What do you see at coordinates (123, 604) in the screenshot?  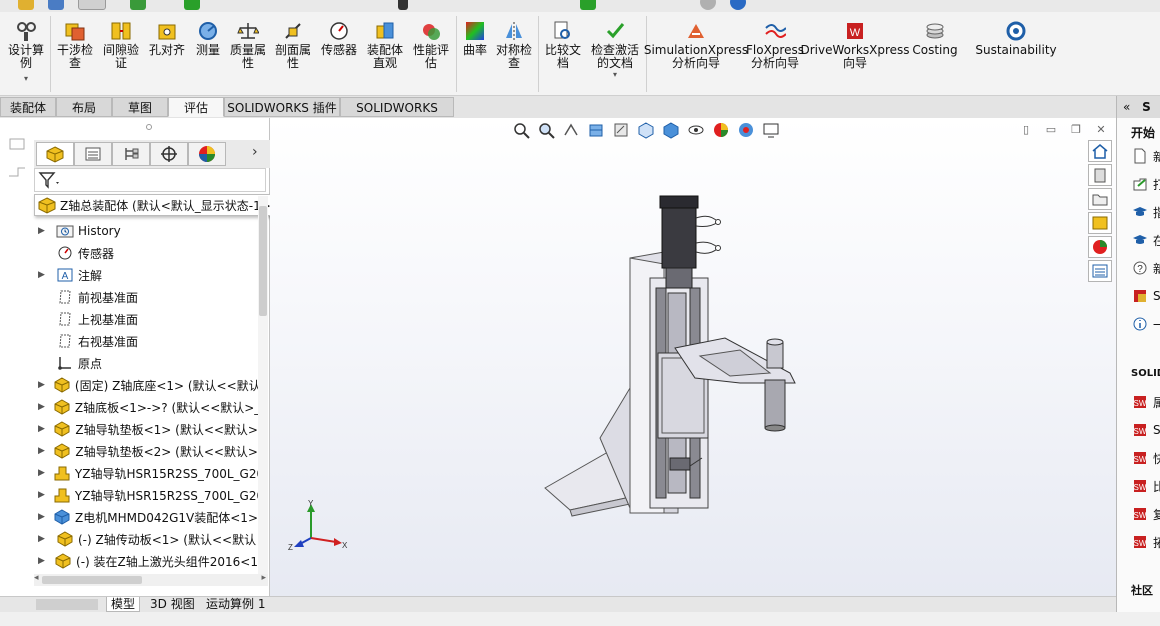 I see `tab-model: 模型` at bounding box center [123, 604].